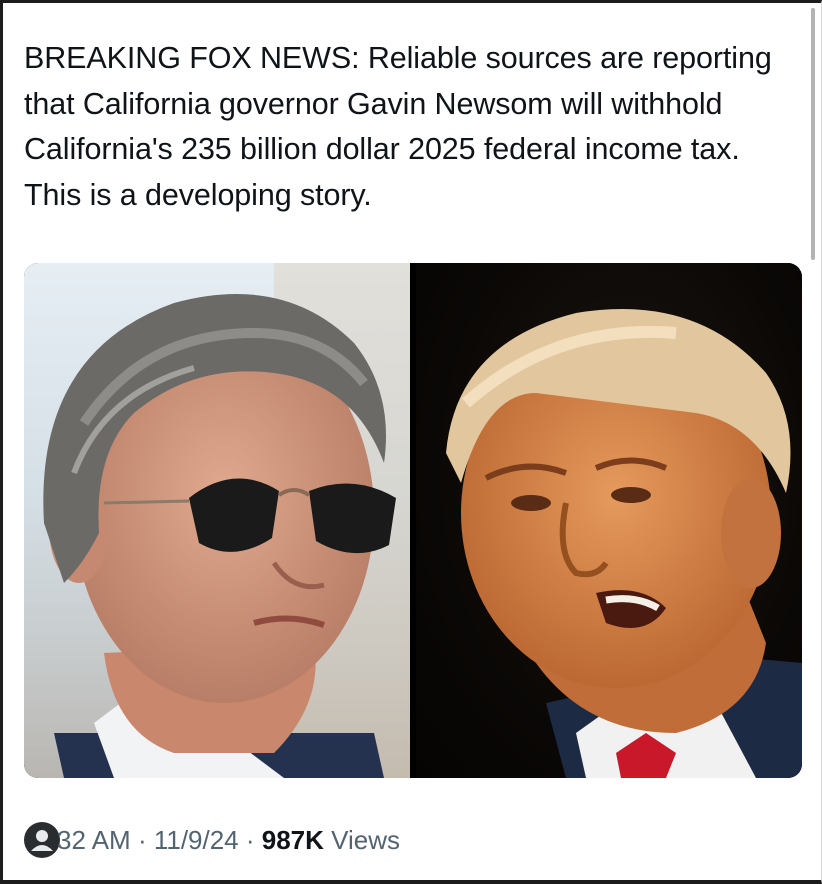 The width and height of the screenshot is (822, 884). I want to click on post-metadata: 32 AM · 11/9/24 · 987K Views, so click(212, 840).